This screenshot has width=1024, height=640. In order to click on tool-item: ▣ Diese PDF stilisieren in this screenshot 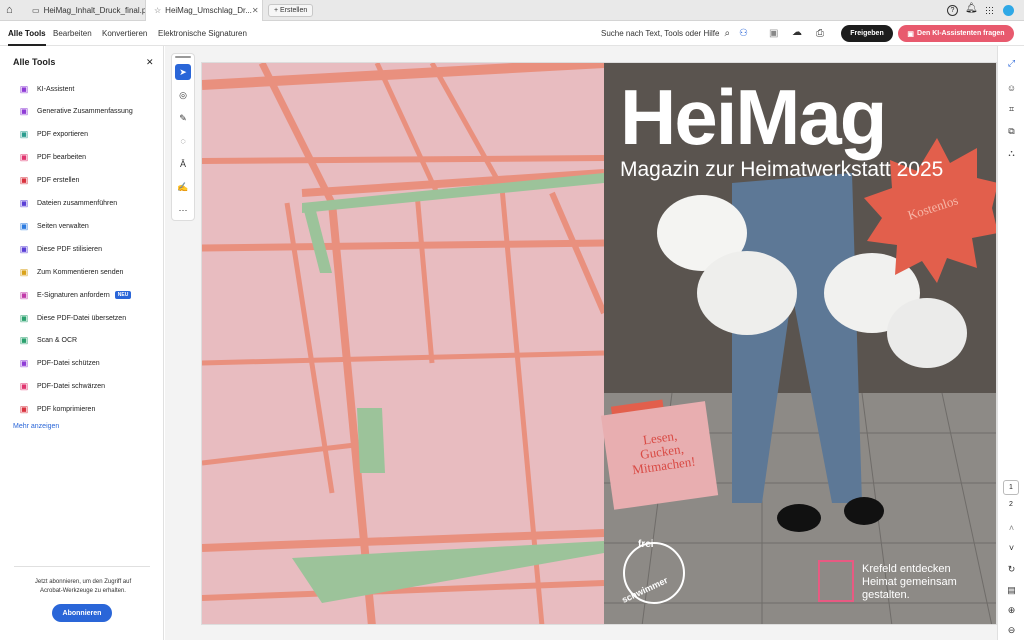, I will do `click(60, 249)`.